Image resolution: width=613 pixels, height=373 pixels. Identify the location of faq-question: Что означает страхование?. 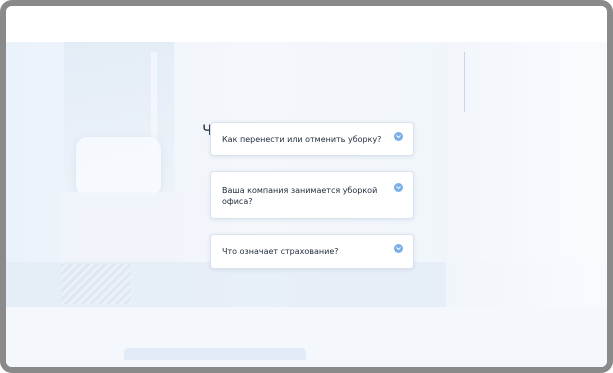
(280, 251).